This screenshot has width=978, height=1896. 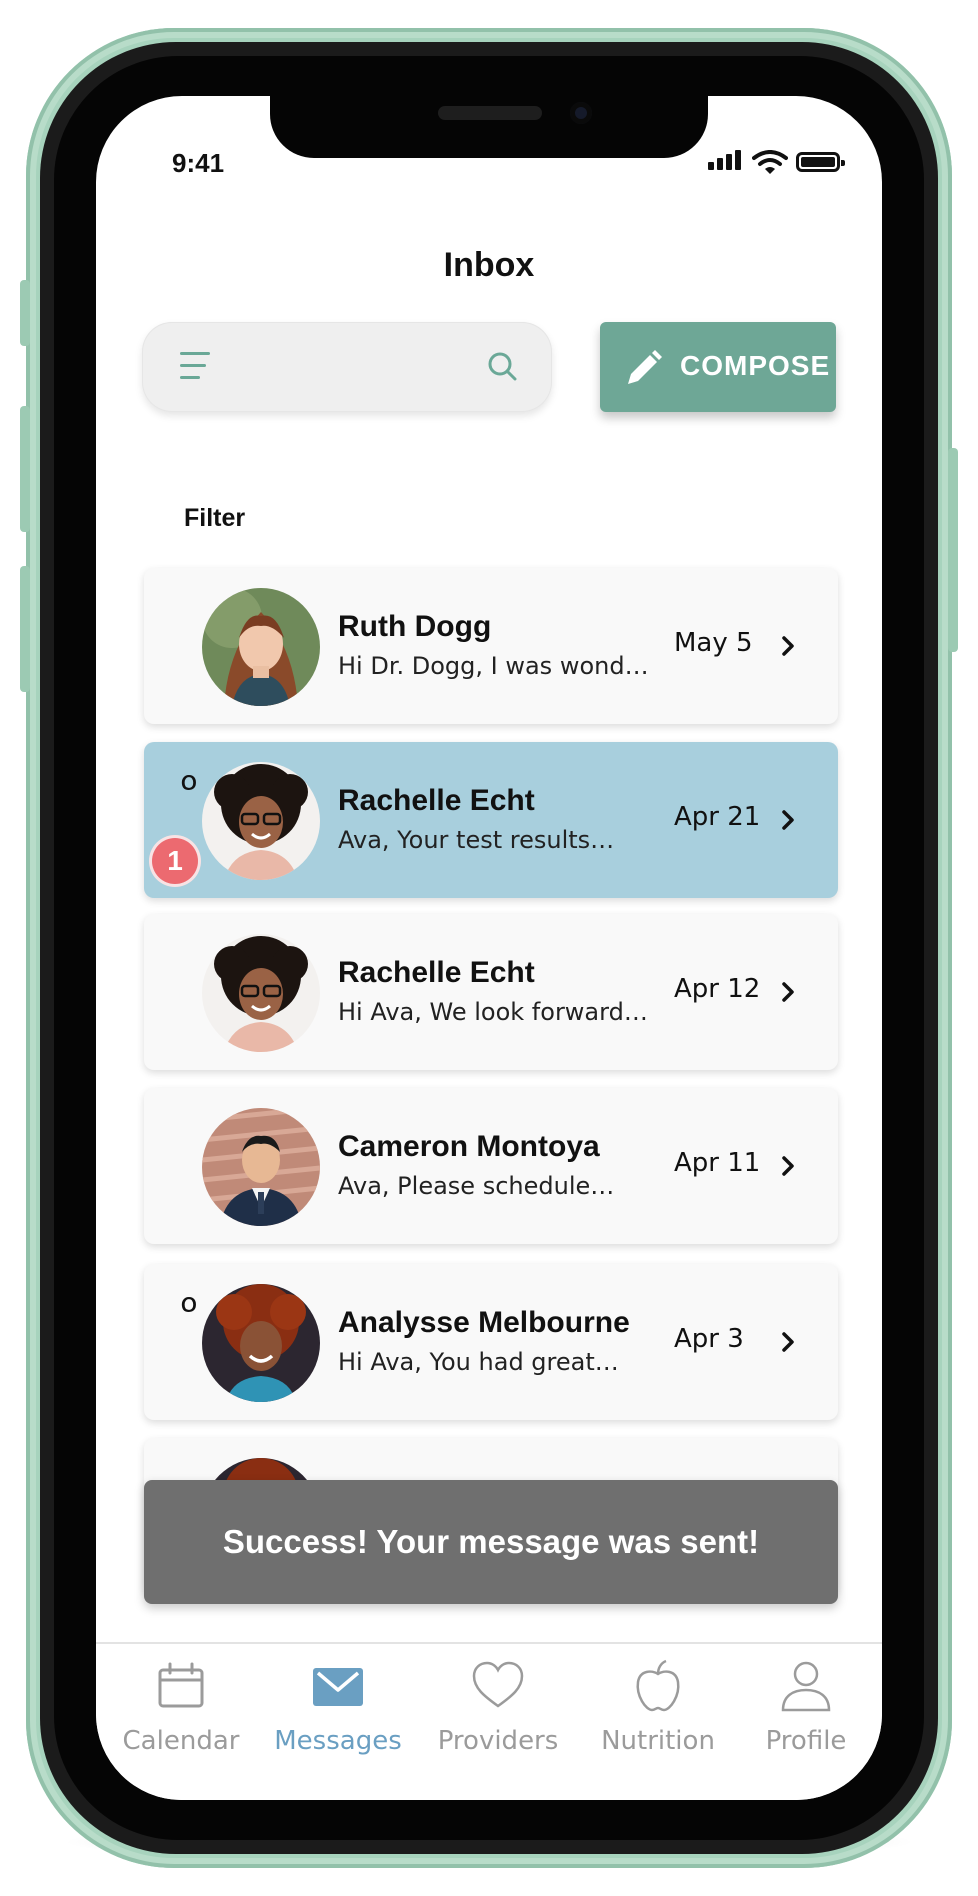 I want to click on message-date: Apr 12, so click(x=717, y=989).